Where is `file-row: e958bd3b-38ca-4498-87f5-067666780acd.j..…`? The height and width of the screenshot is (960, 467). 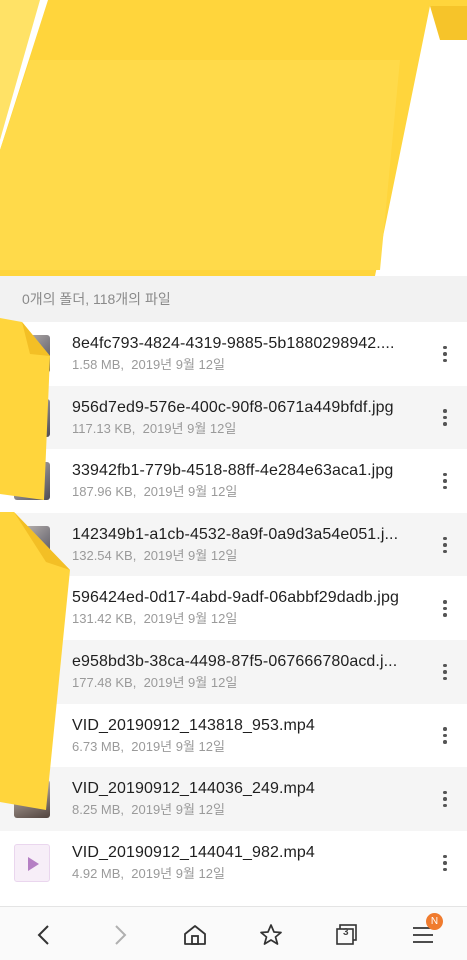
file-row: e958bd3b-38ca-4498-87f5-067666780acd.j..… is located at coordinates (233, 671).